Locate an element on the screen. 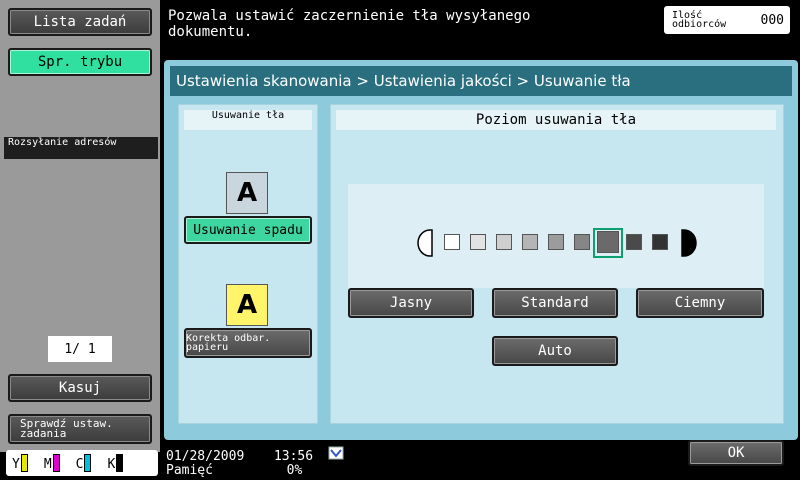  toner-k: K is located at coordinates (115, 463).